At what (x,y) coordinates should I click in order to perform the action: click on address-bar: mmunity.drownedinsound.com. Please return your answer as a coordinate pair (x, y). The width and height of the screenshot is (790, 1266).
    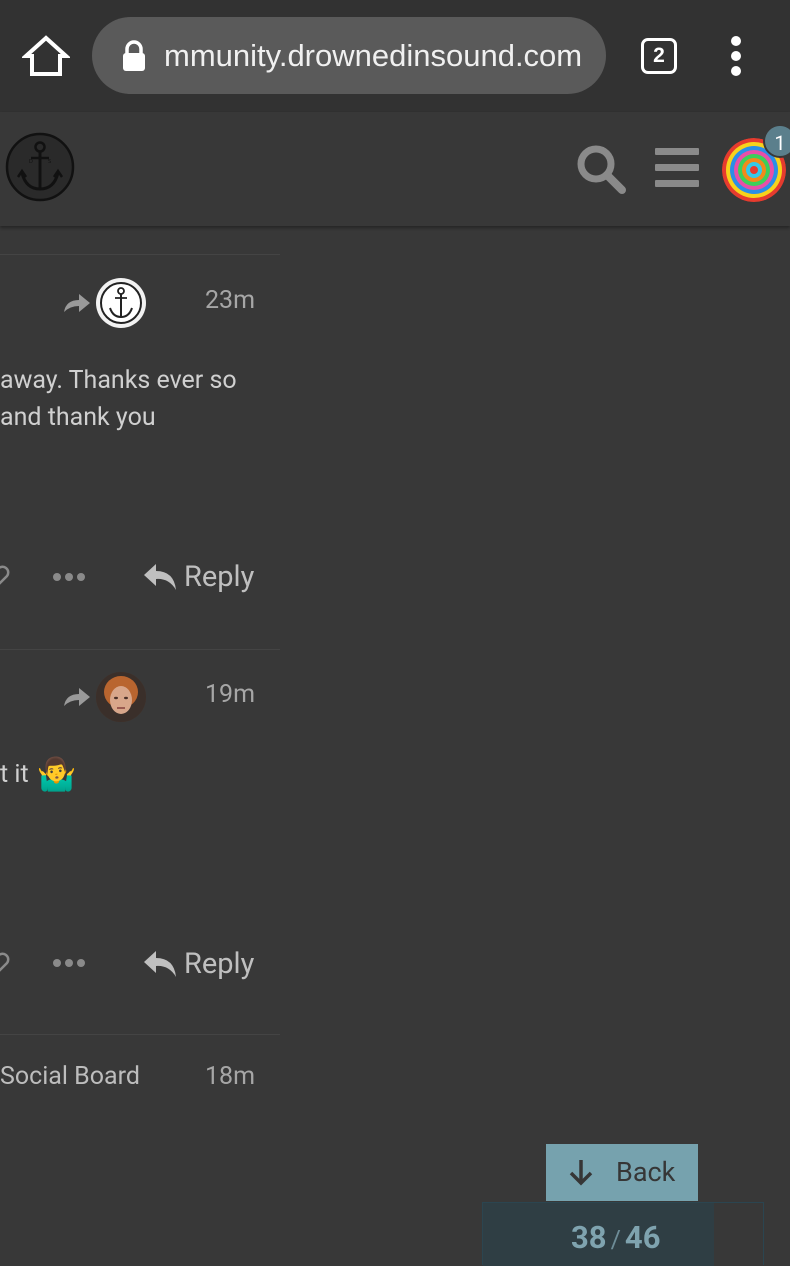
    Looking at the image, I should click on (349, 55).